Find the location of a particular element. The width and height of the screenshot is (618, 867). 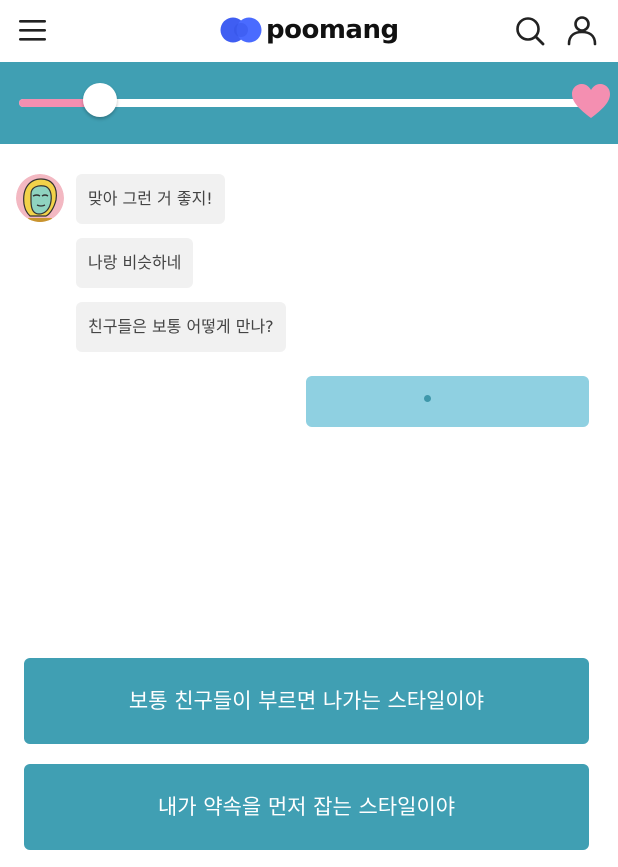

top-header: poomang is located at coordinates (309, 31).